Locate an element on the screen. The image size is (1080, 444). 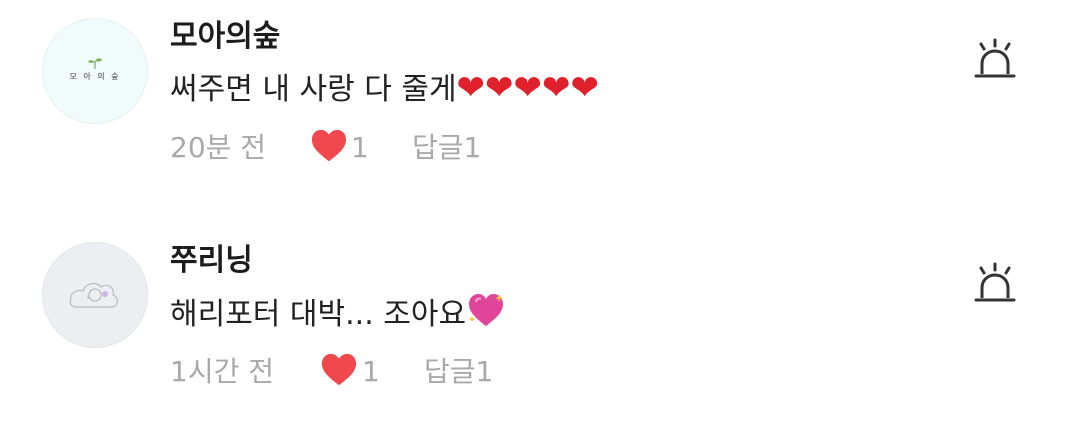
sparkling-heart-icon is located at coordinates (486, 310).